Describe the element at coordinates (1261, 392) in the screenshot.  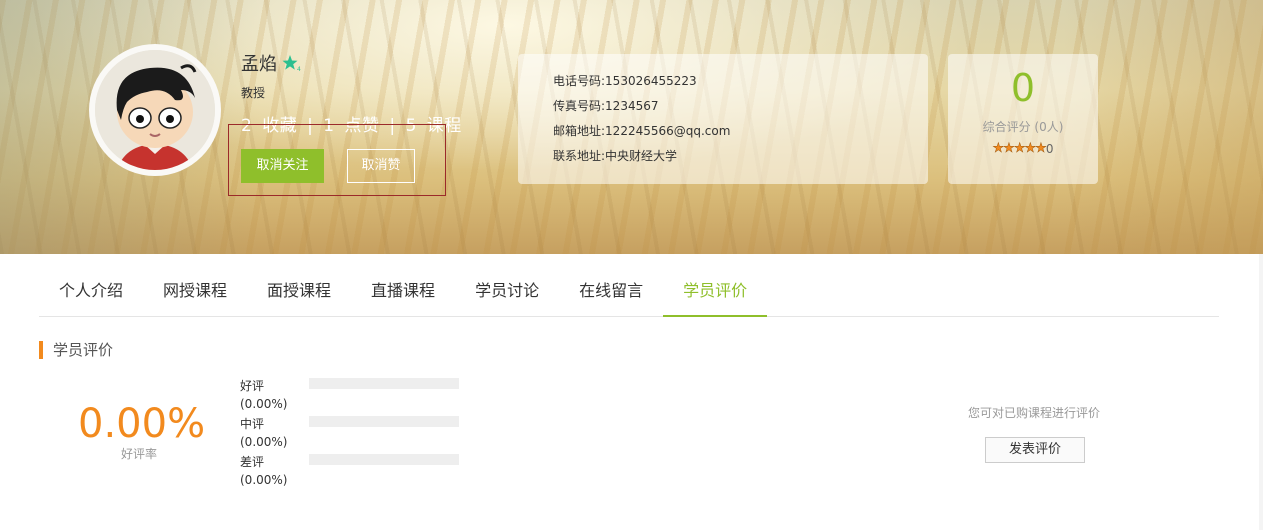
I see `page-scrollbar` at that location.